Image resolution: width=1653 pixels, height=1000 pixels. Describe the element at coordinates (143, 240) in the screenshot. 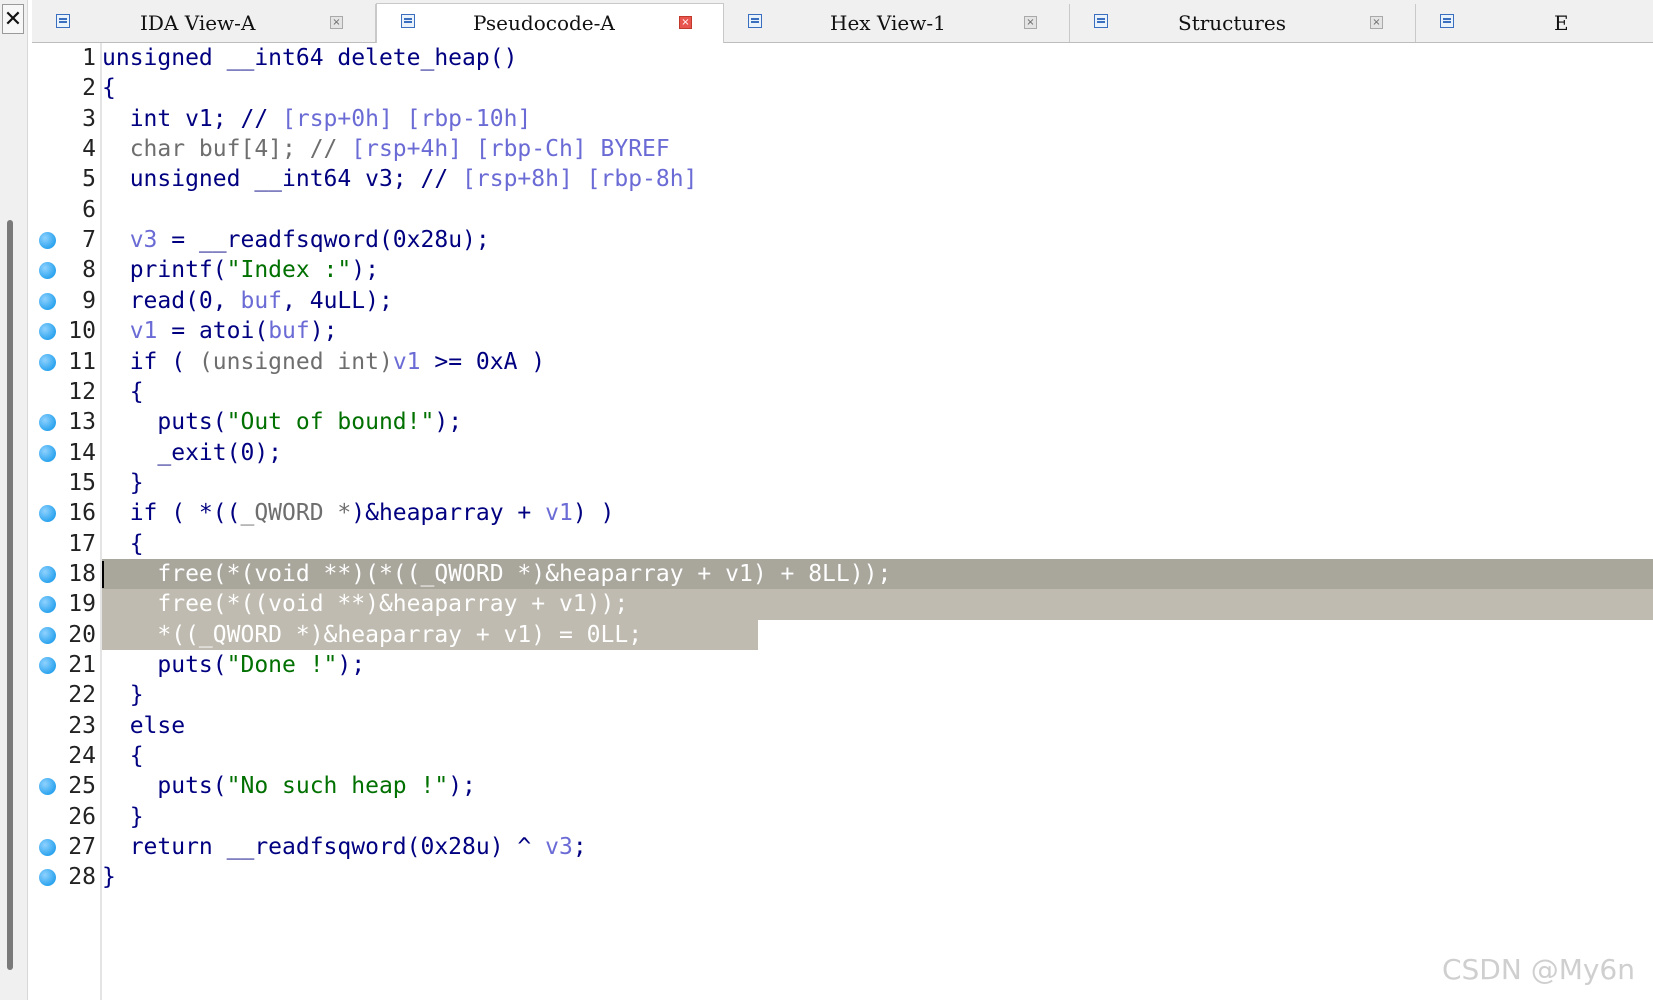

I see `code-token: v3` at that location.